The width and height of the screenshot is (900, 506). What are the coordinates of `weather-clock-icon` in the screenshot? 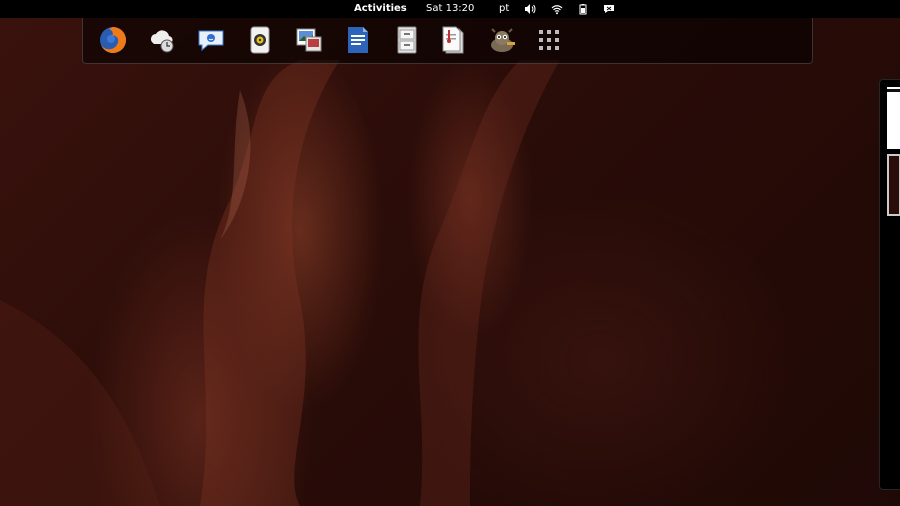 It's located at (162, 40).